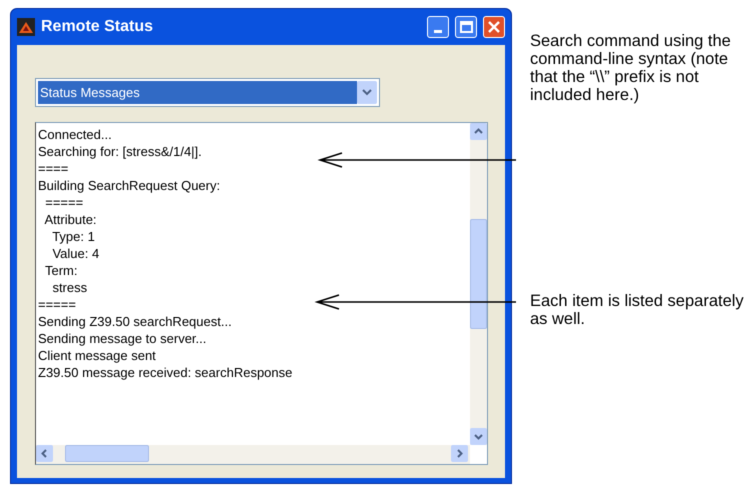 This screenshot has height=486, width=746. Describe the element at coordinates (73, 236) in the screenshot. I see `log-line: Type: 1` at that location.